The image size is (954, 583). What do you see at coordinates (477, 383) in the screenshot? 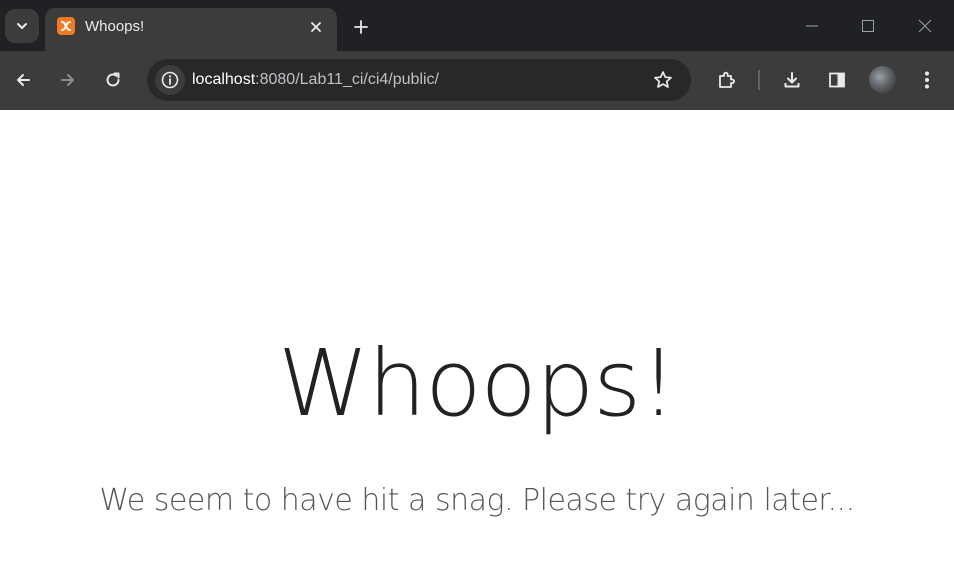
I see `error-headline: Whoops!` at bounding box center [477, 383].